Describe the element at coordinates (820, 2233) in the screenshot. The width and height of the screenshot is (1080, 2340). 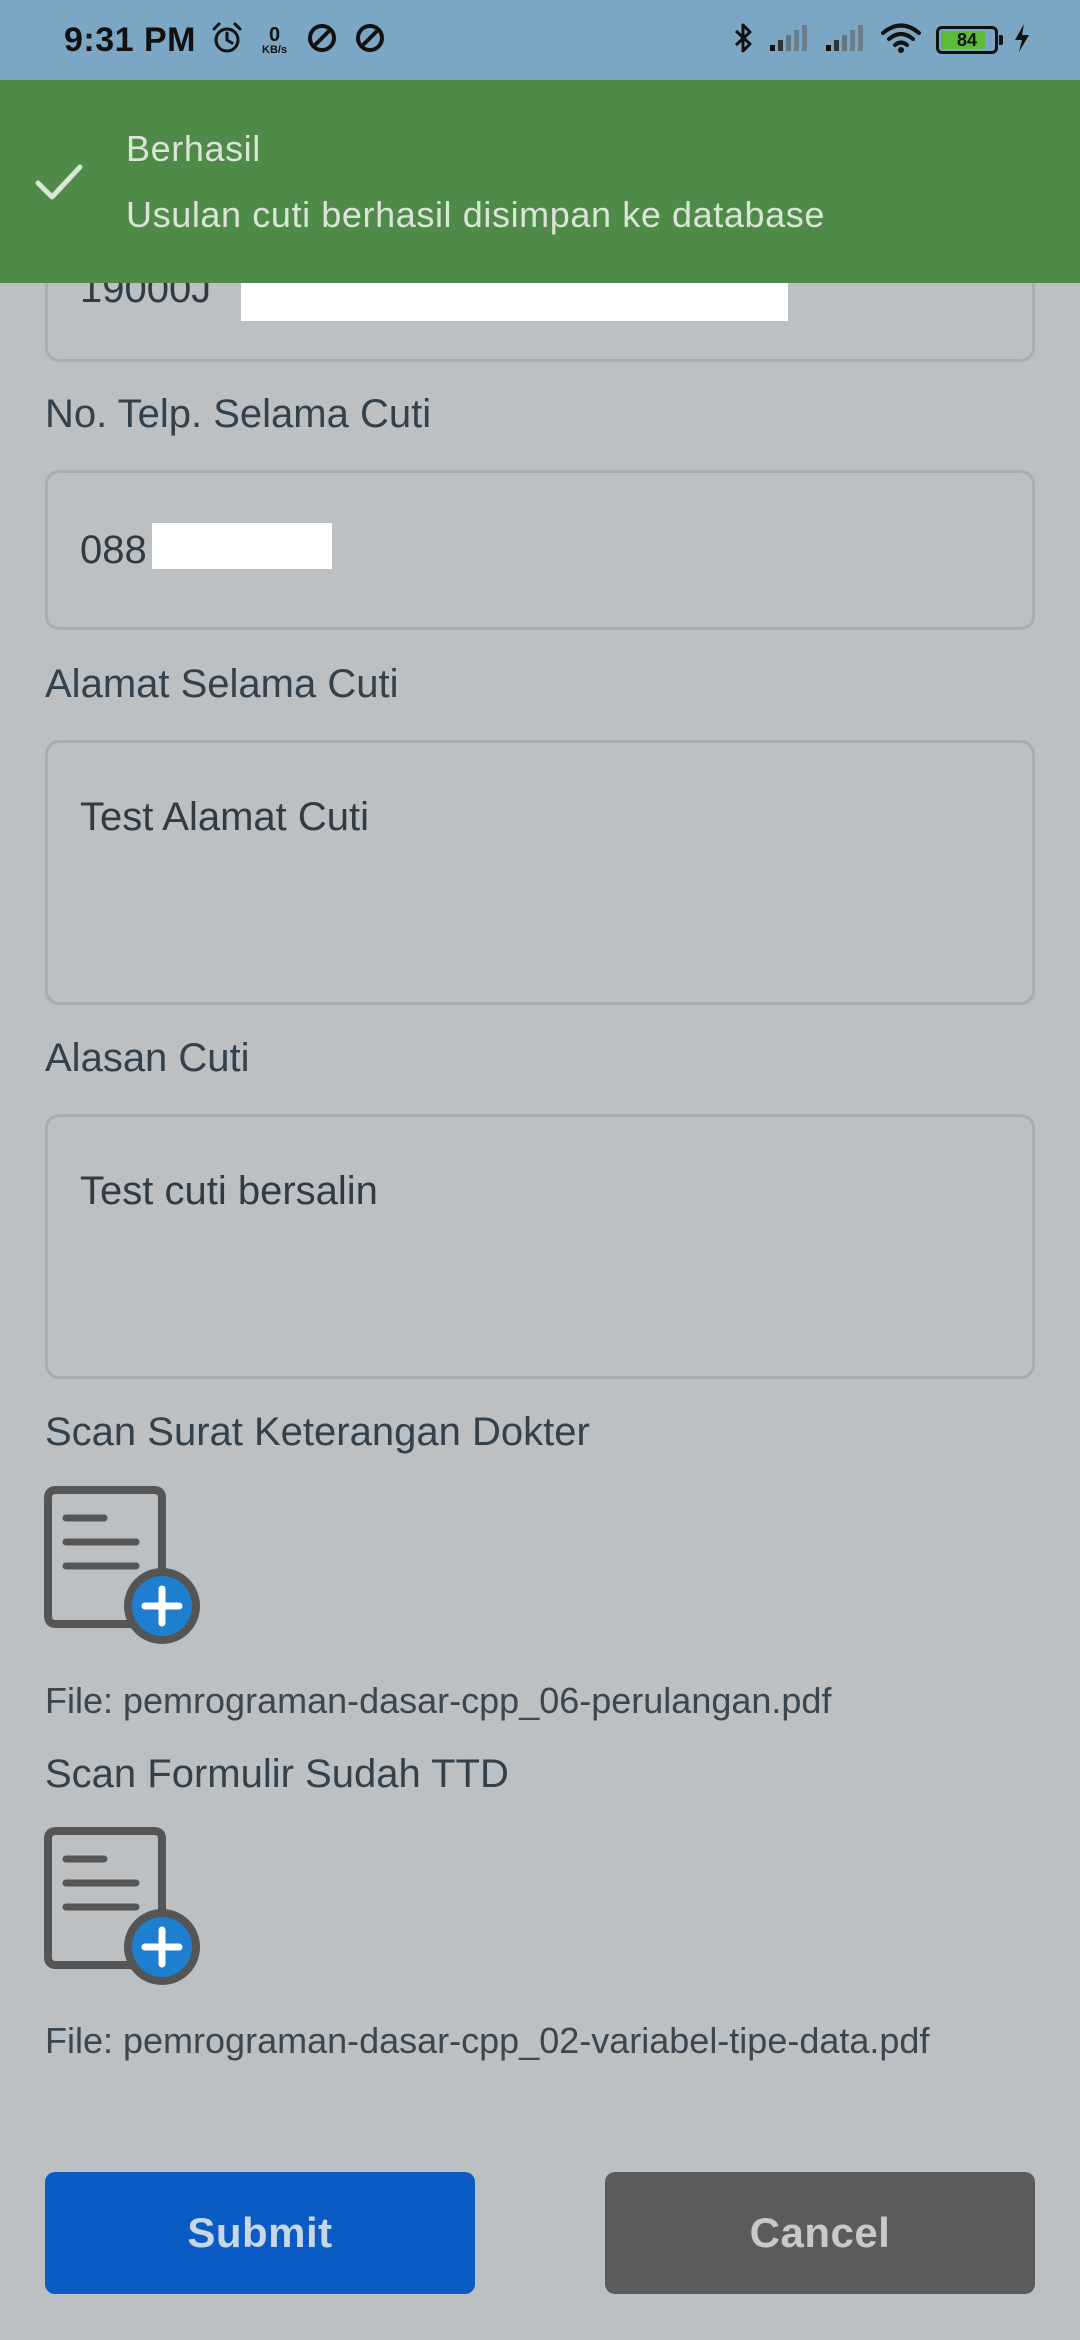
I see `cancel-button: Cancel` at that location.